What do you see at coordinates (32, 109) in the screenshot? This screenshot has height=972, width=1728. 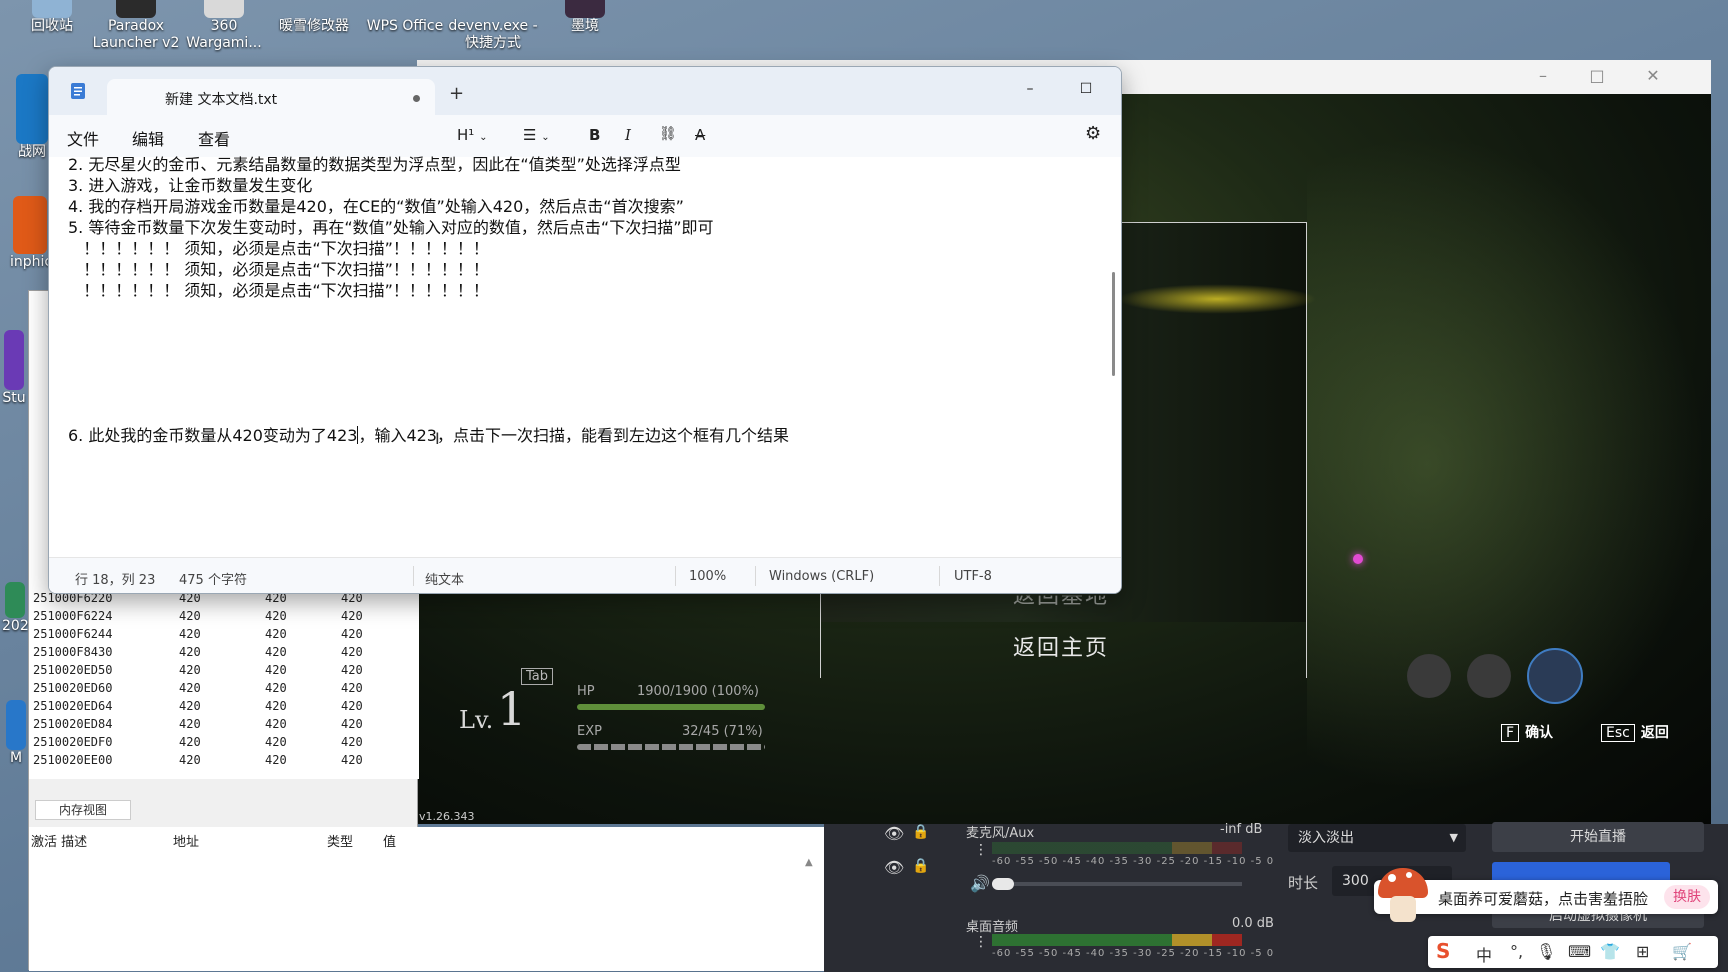 I see `battlenet-icon` at bounding box center [32, 109].